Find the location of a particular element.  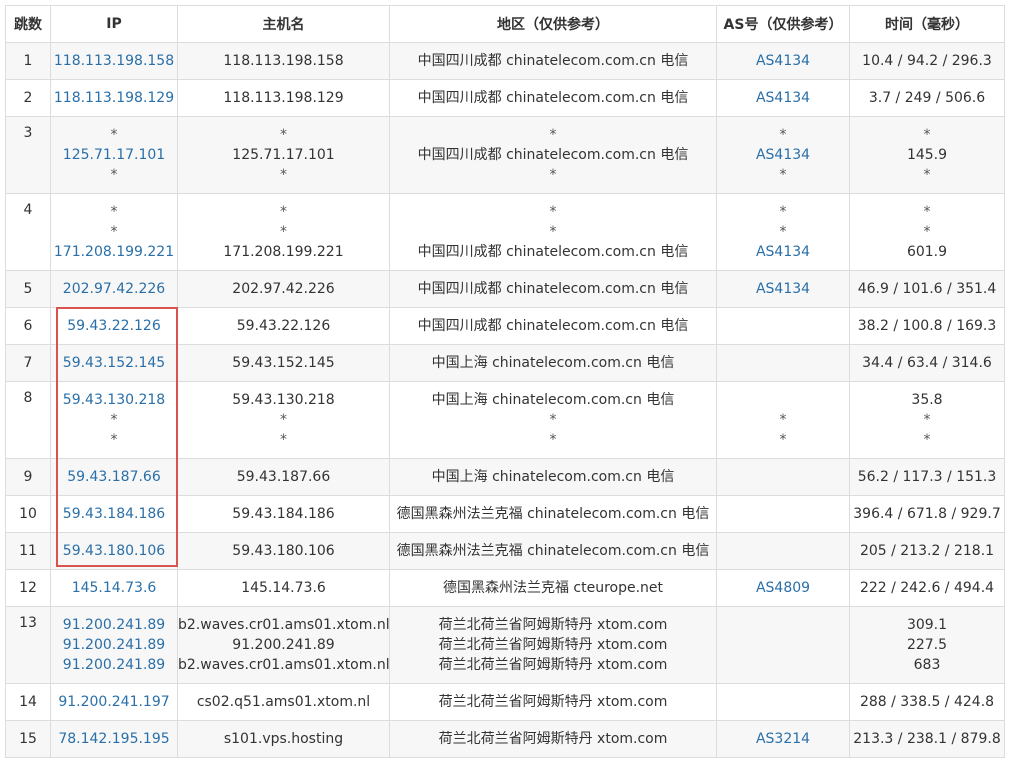

ip-link: 59.43.184.186 is located at coordinates (114, 514).